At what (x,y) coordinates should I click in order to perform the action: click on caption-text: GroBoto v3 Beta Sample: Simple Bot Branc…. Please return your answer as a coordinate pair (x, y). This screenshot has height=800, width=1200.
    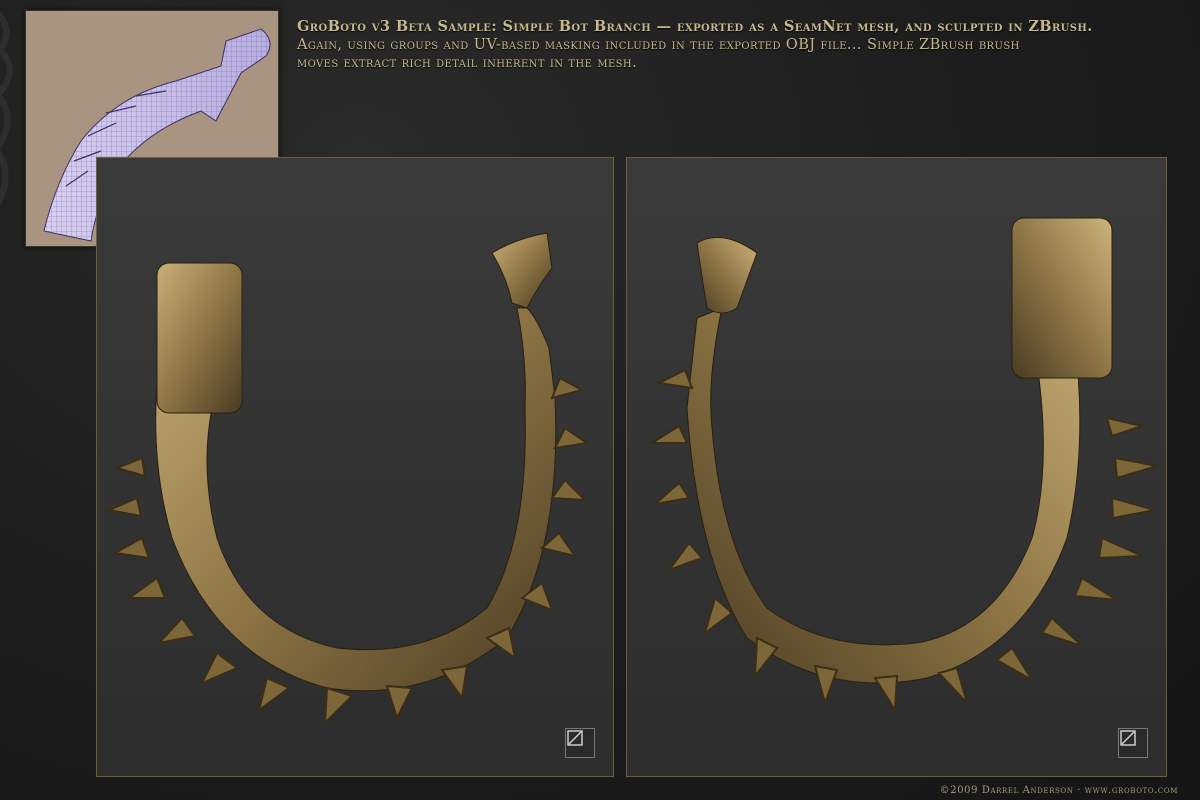
    Looking at the image, I should click on (737, 45).